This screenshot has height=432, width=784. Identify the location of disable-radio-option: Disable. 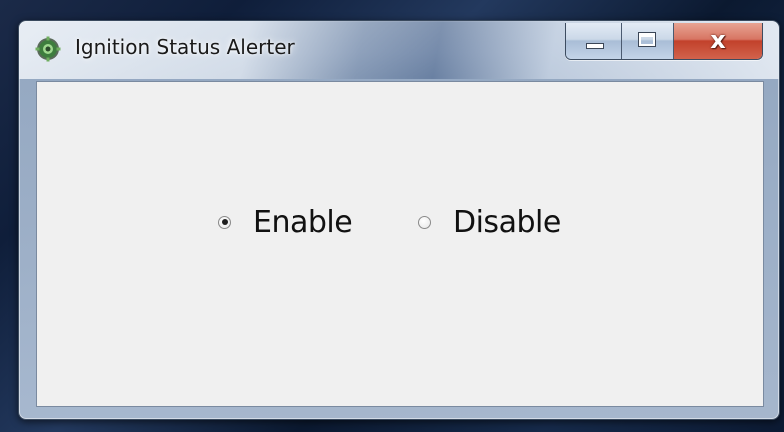
(489, 222).